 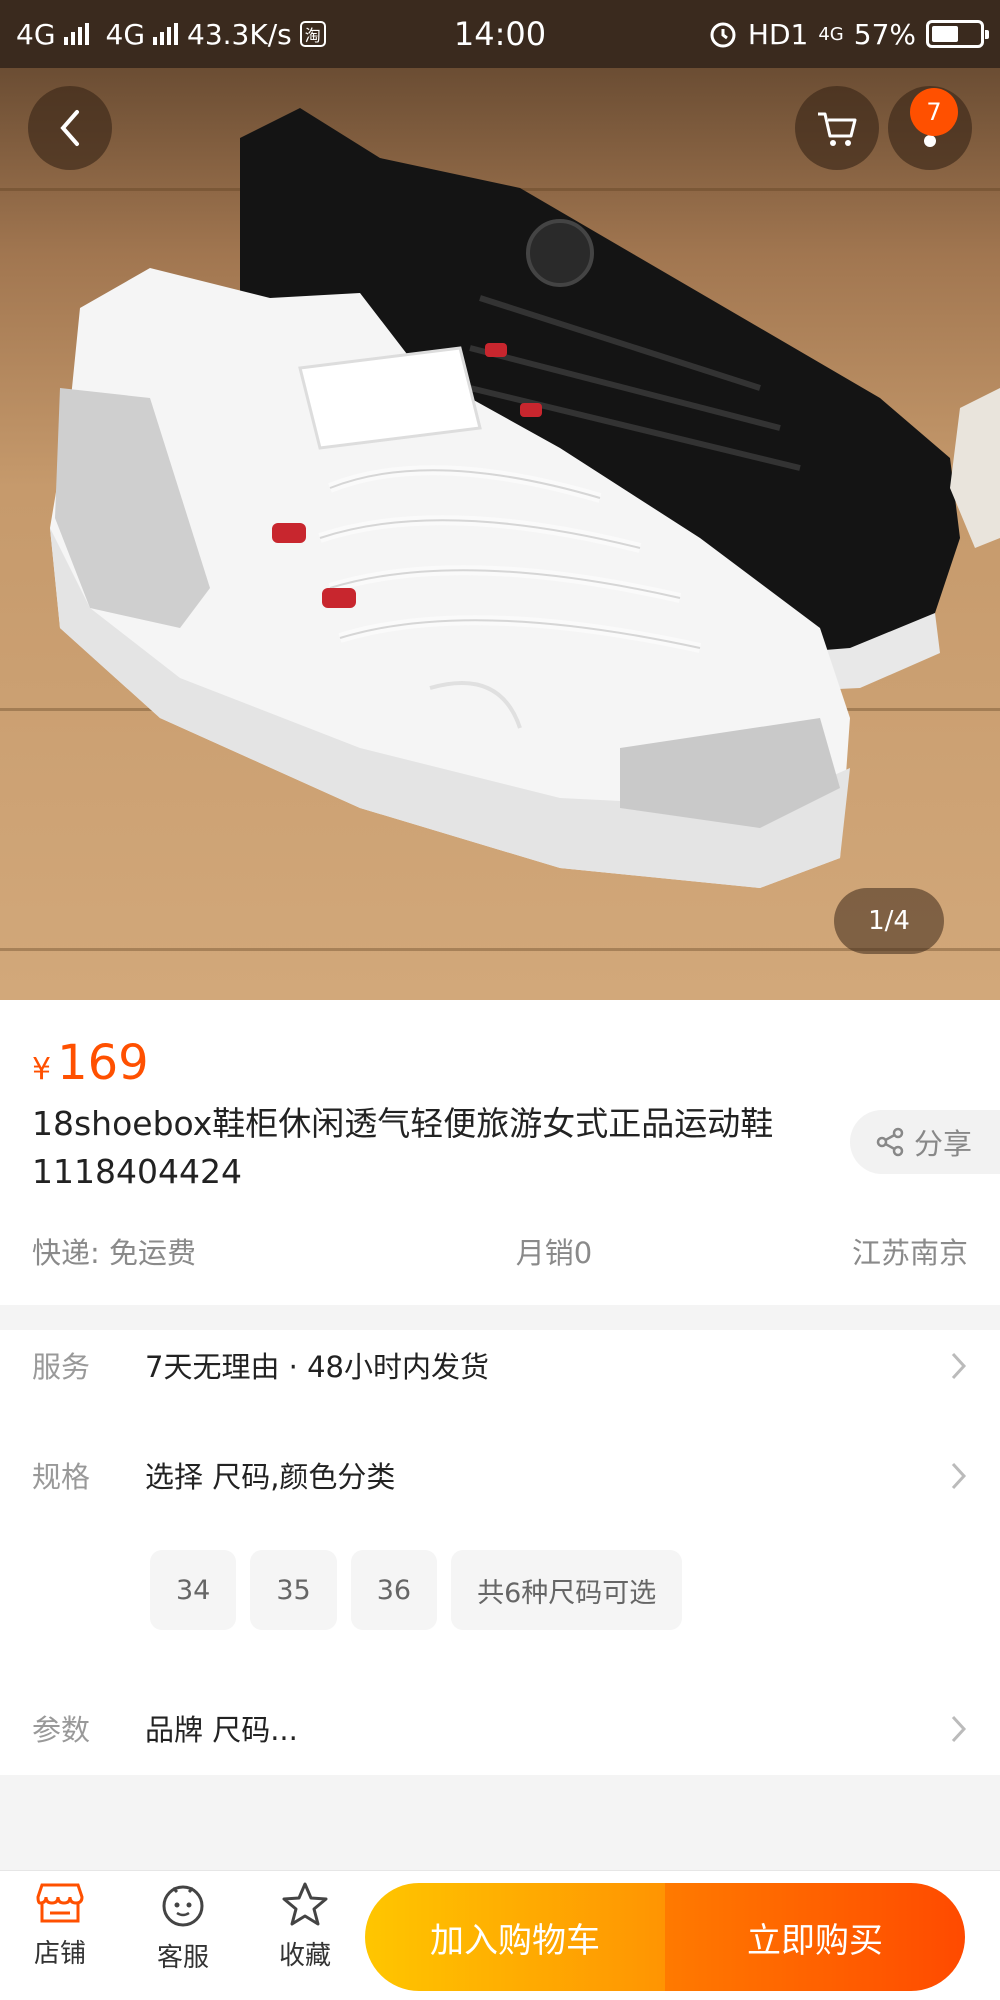 I want to click on size-chip-35: 35, so click(x=293, y=1590).